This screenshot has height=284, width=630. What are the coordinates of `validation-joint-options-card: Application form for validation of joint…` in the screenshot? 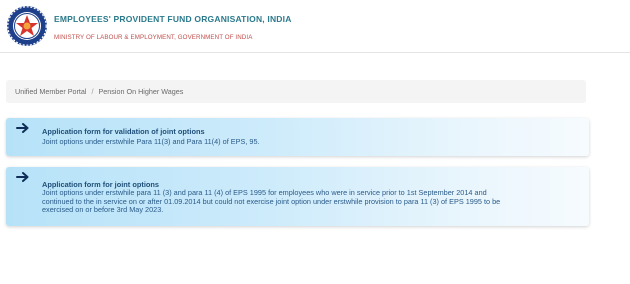 It's located at (297, 137).